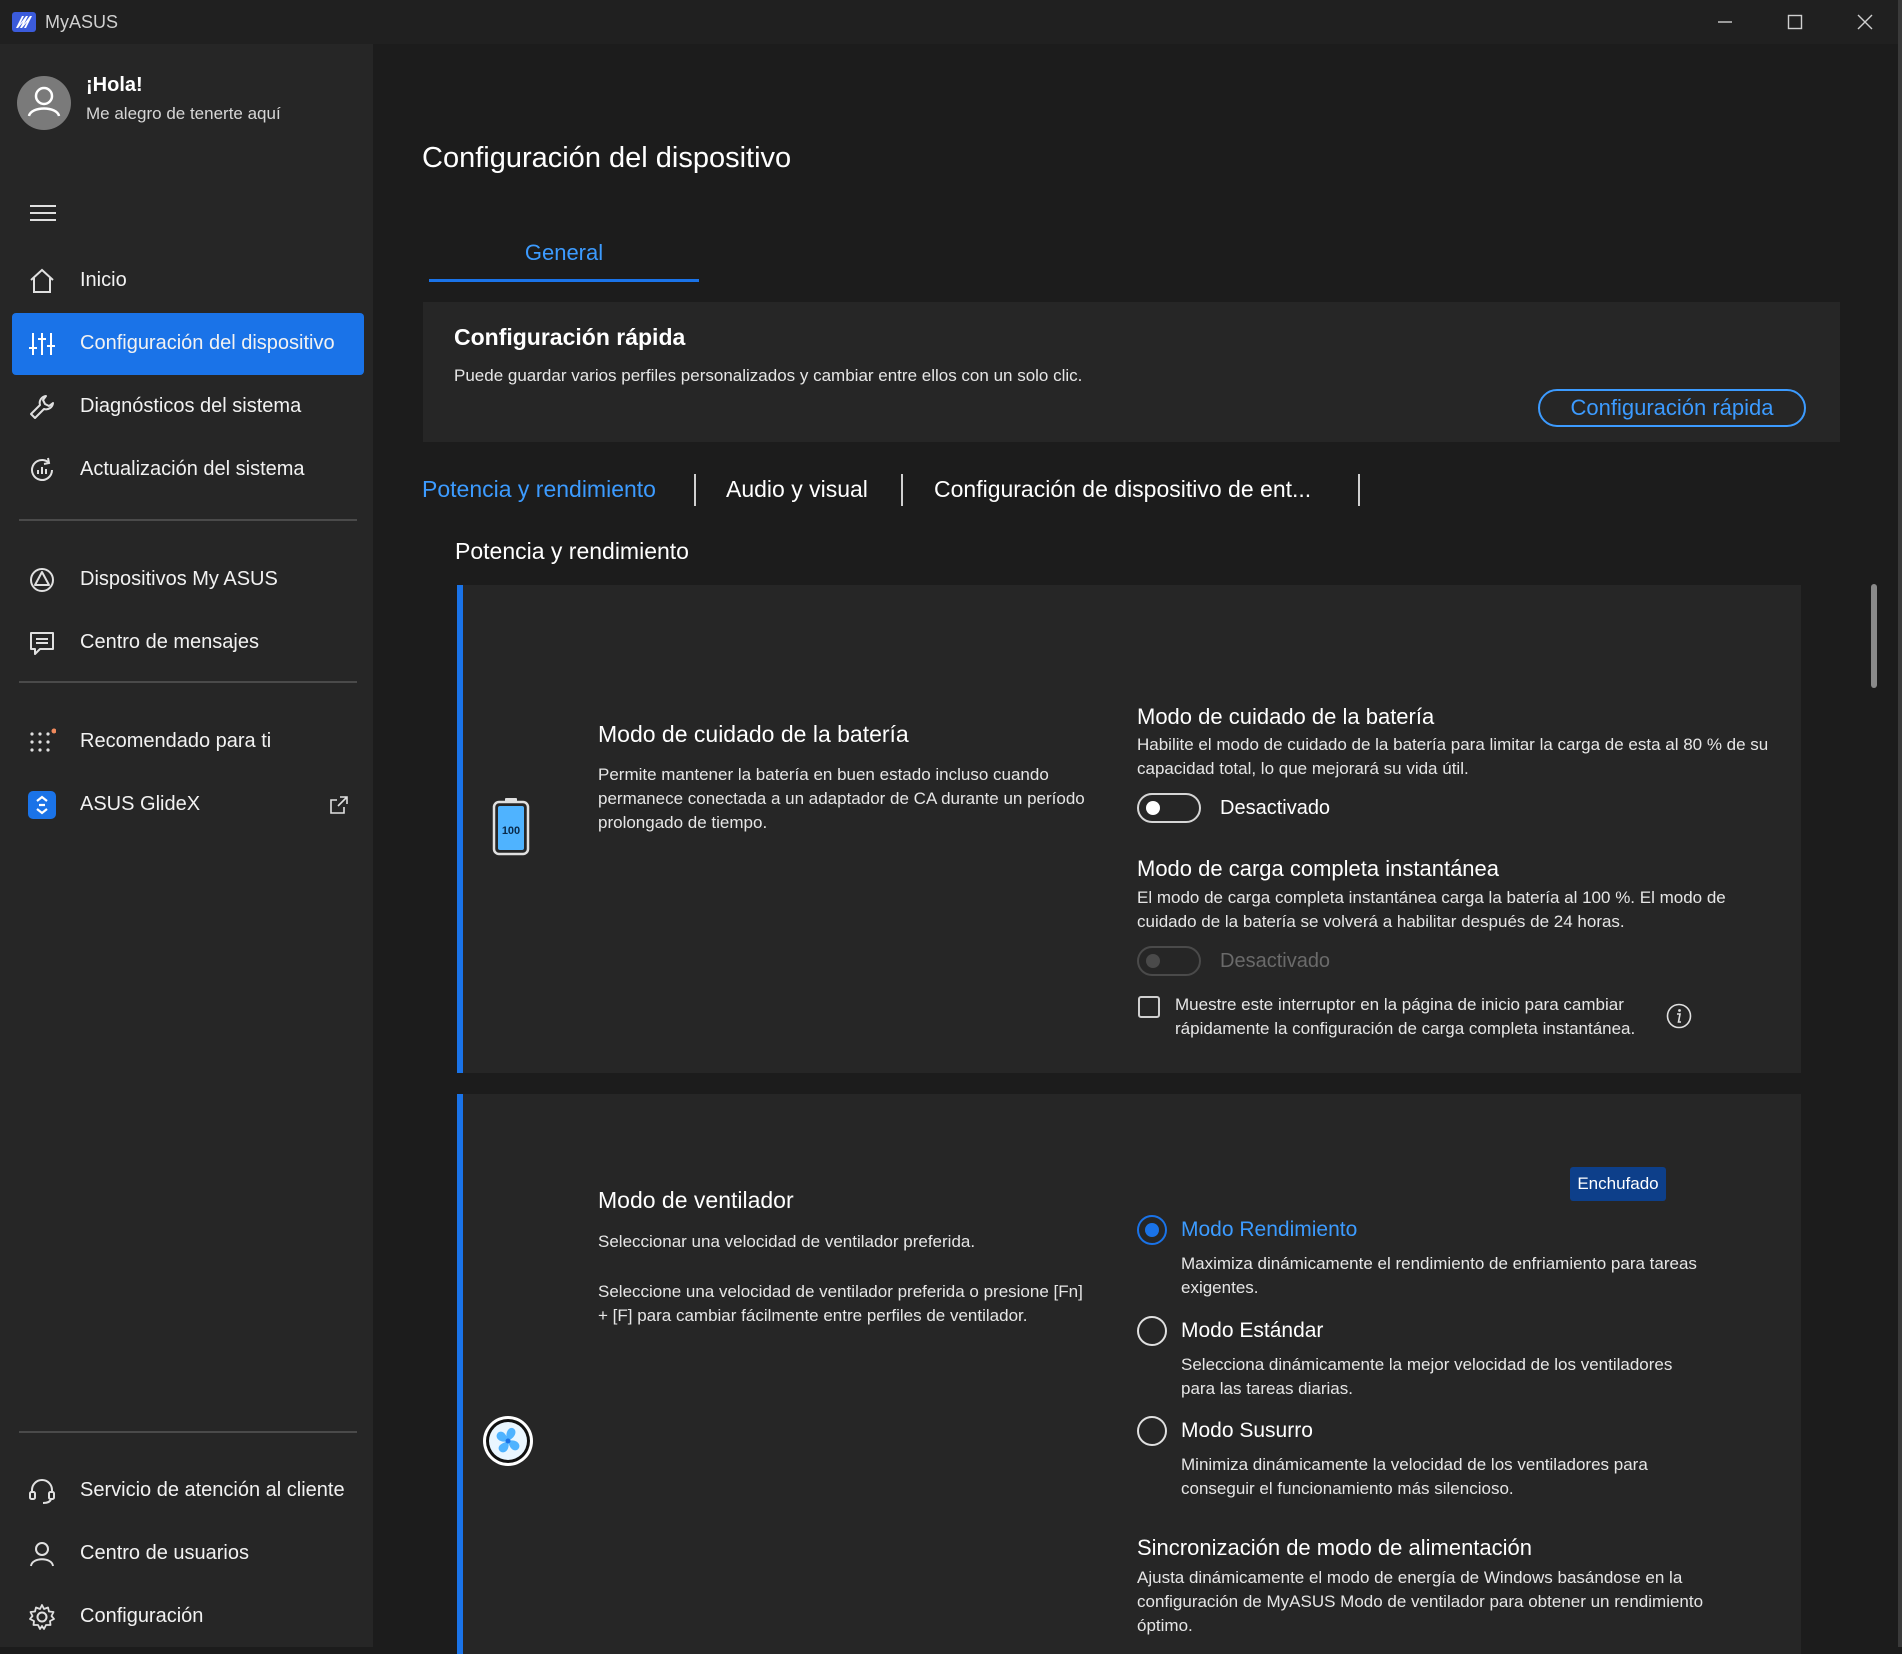 This screenshot has height=1654, width=1902. I want to click on greeting-title: ¡Hola!, so click(114, 85).